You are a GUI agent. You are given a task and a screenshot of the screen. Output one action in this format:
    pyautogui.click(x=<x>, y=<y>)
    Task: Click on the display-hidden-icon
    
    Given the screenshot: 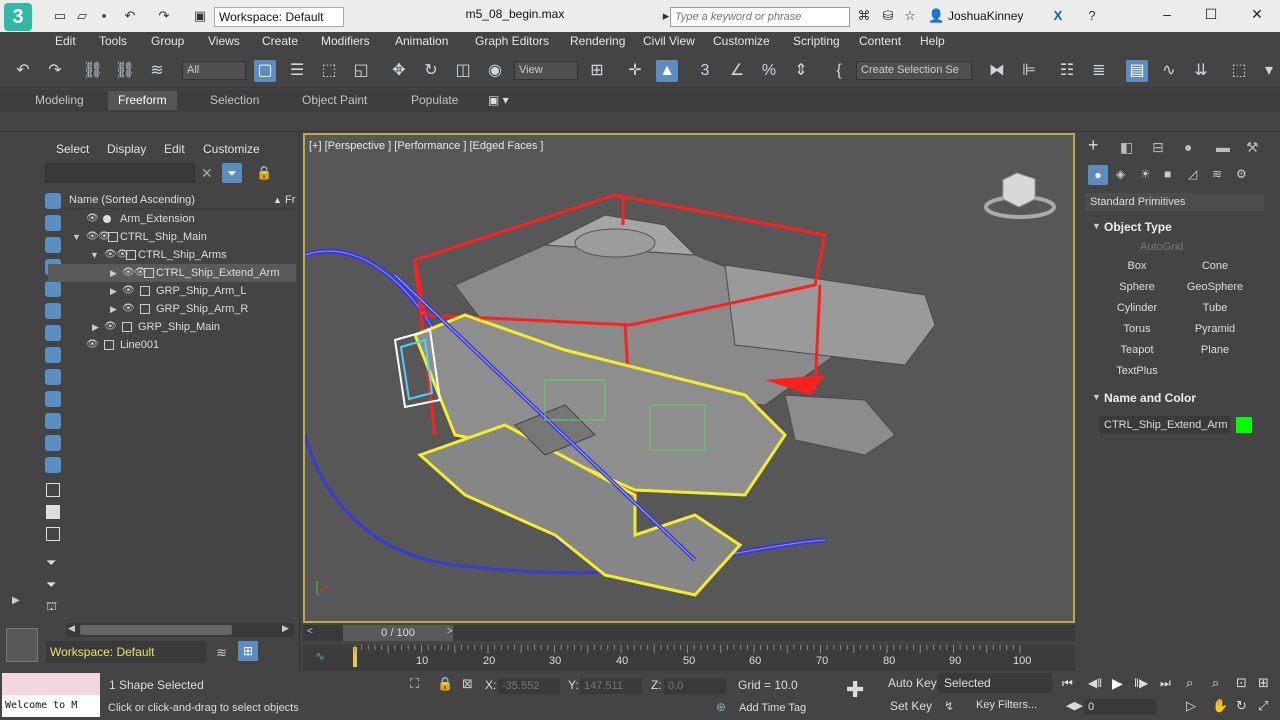 What is the action you would take?
    pyautogui.click(x=53, y=465)
    